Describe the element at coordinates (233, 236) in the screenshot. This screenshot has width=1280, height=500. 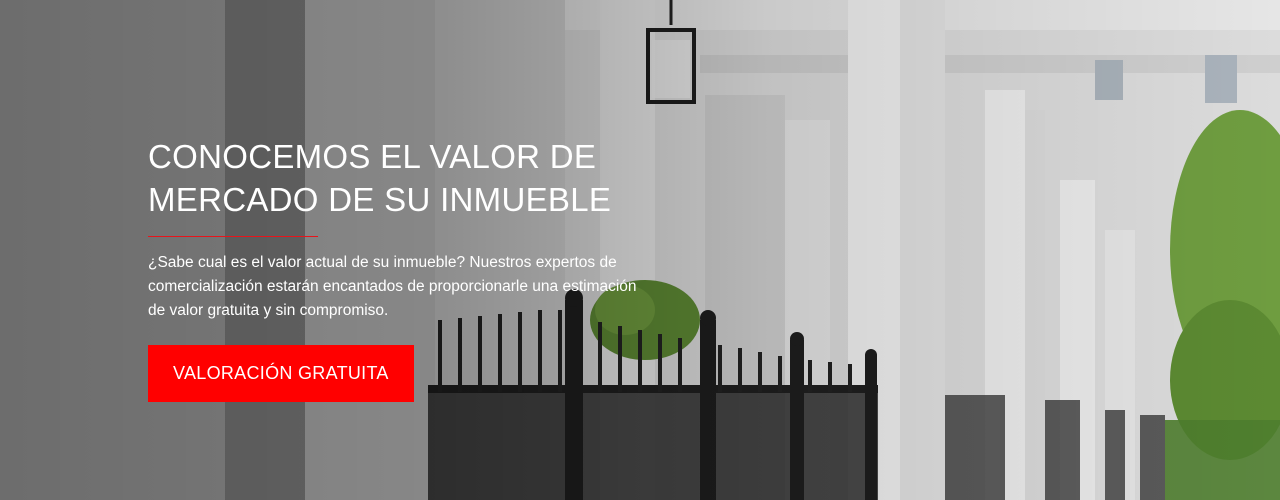
I see `title-divider` at that location.